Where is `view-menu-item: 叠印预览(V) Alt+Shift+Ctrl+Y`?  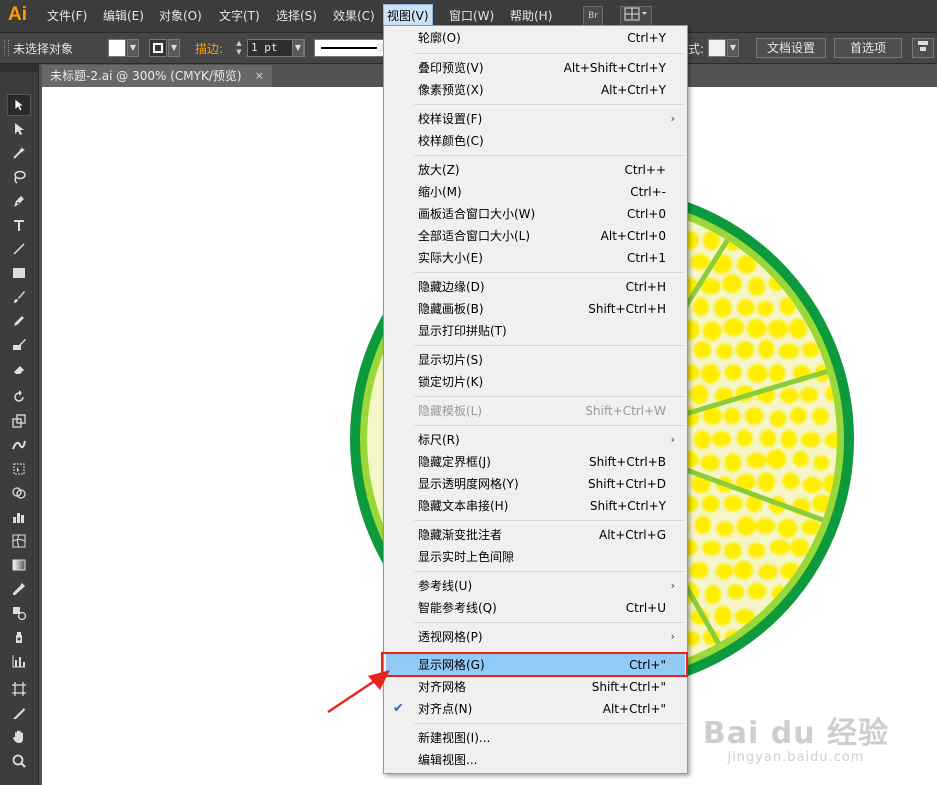 view-menu-item: 叠印预览(V) Alt+Shift+Ctrl+Y is located at coordinates (535, 68).